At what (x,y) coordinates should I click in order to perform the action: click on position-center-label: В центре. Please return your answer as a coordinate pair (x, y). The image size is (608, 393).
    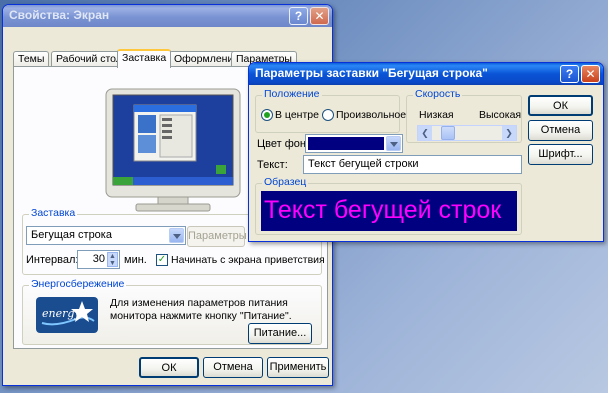
    Looking at the image, I should click on (297, 115).